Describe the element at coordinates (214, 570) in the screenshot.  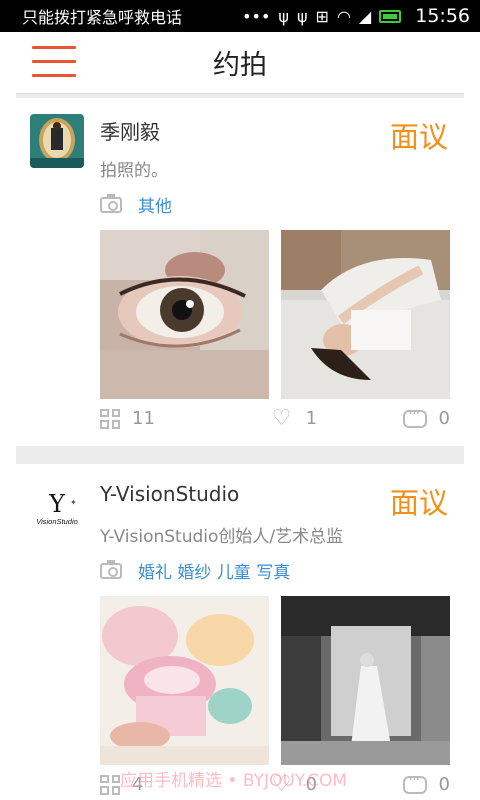
I see `category-links: 婚礼 婚纱 儿童 写真` at that location.